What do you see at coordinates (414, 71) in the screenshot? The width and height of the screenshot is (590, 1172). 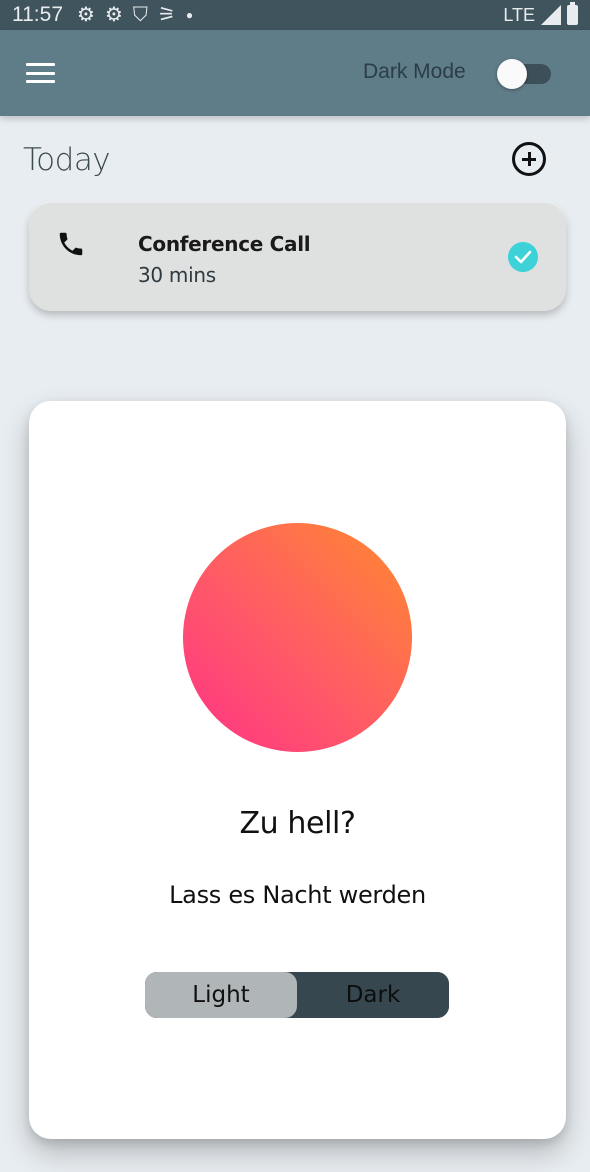 I see `dark-mode-label: Dark Mode` at bounding box center [414, 71].